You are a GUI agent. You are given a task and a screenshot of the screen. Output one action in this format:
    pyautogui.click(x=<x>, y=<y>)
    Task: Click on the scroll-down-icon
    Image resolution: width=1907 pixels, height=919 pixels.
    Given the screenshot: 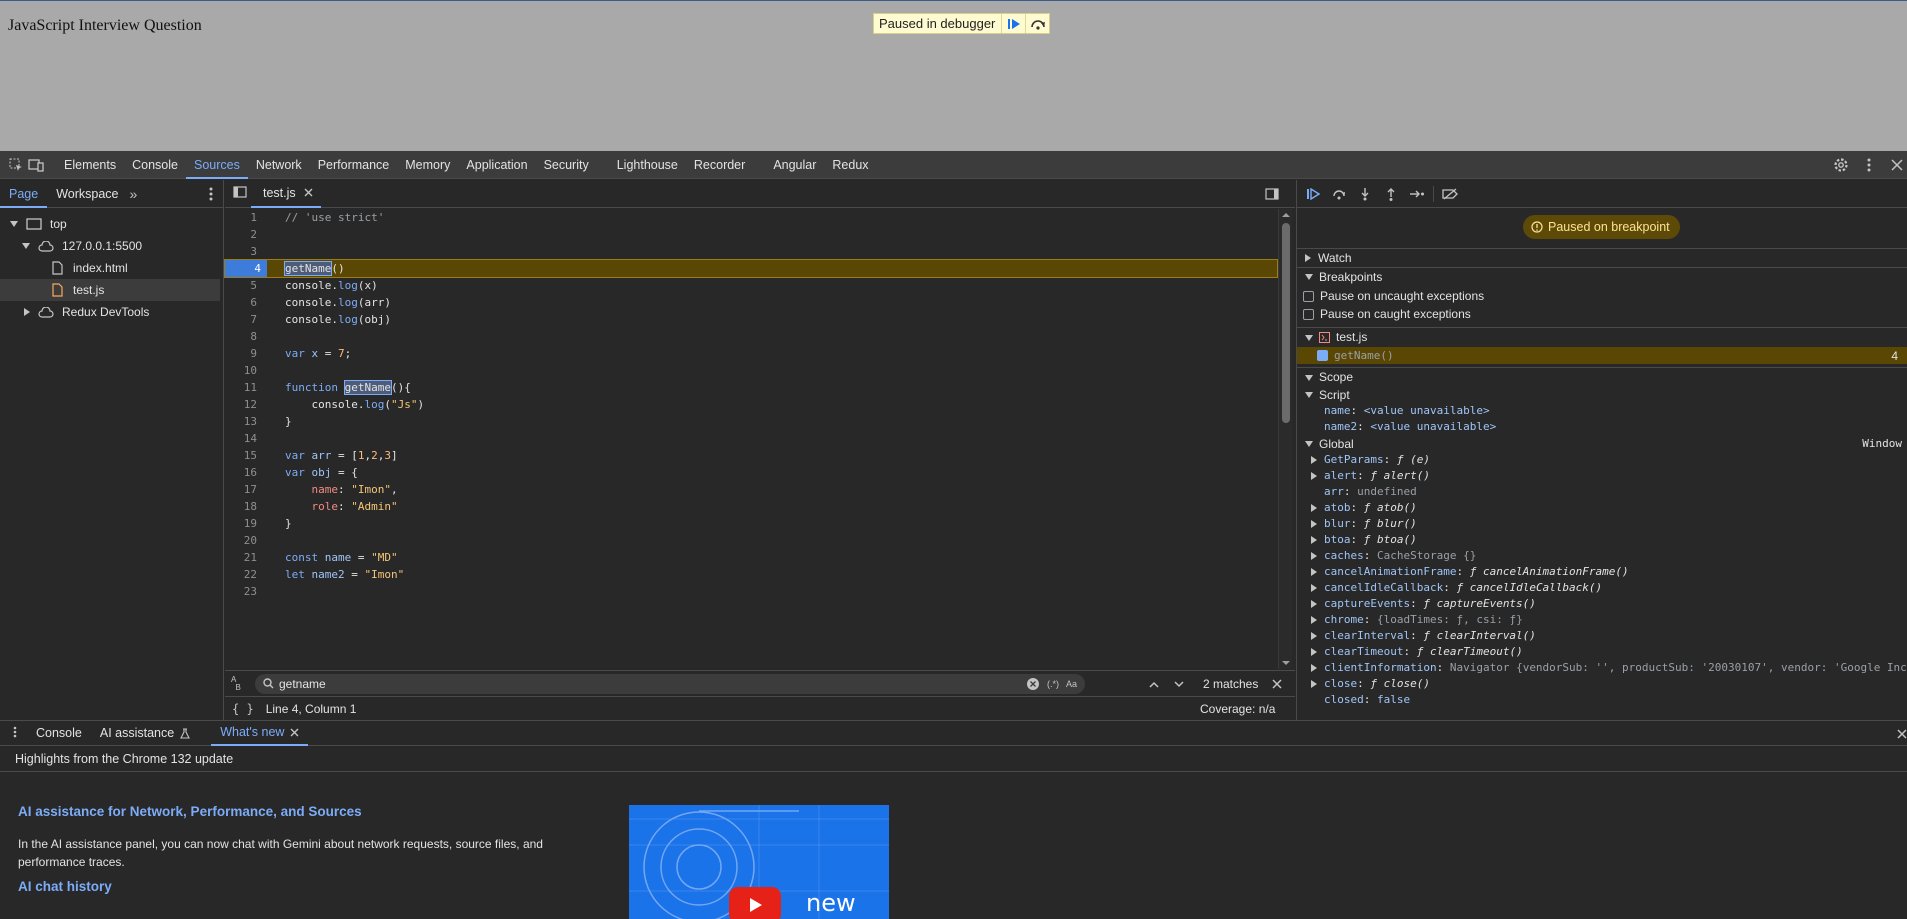 What is the action you would take?
    pyautogui.click(x=1286, y=663)
    